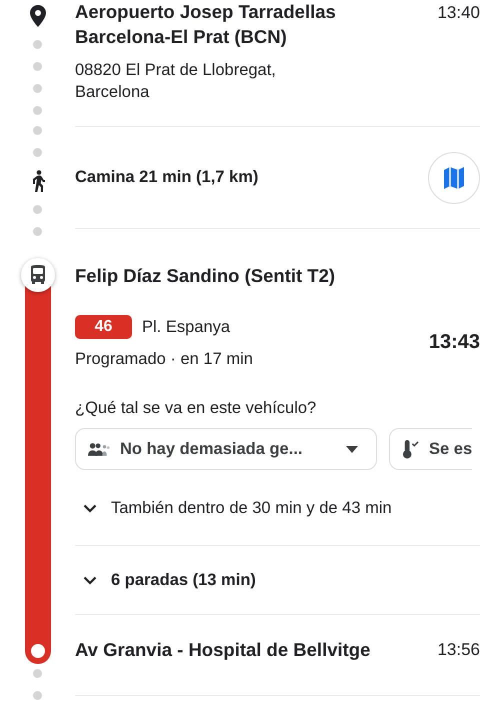 This screenshot has height=720, width=499. Describe the element at coordinates (458, 13) in the screenshot. I see `arrival-time: 13:40` at that location.